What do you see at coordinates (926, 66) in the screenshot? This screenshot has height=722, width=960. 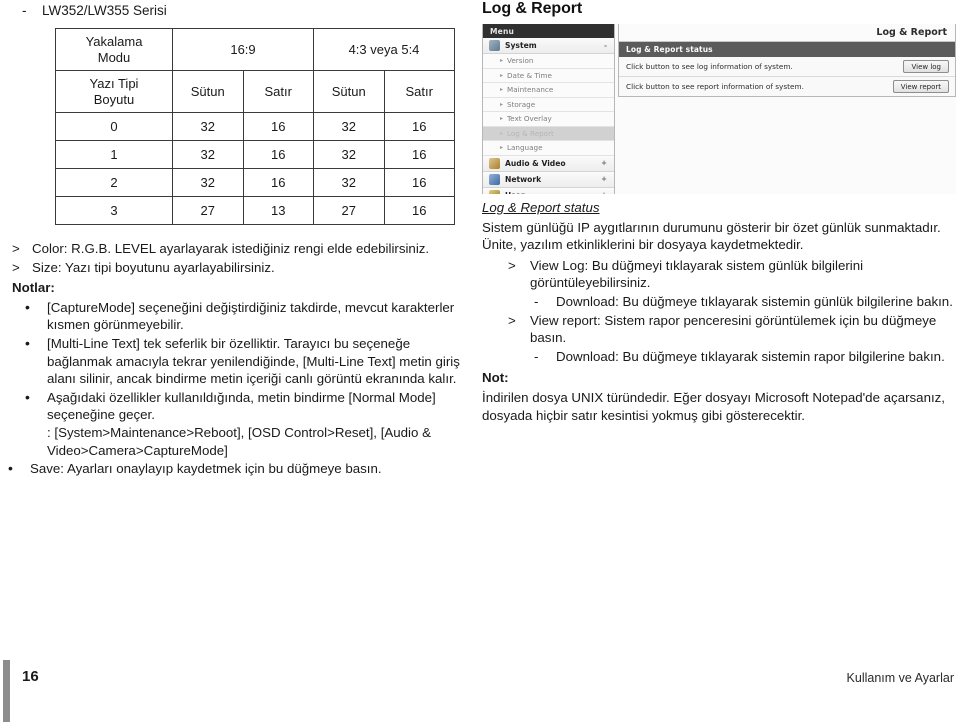 I see `view-log-button: View log` at bounding box center [926, 66].